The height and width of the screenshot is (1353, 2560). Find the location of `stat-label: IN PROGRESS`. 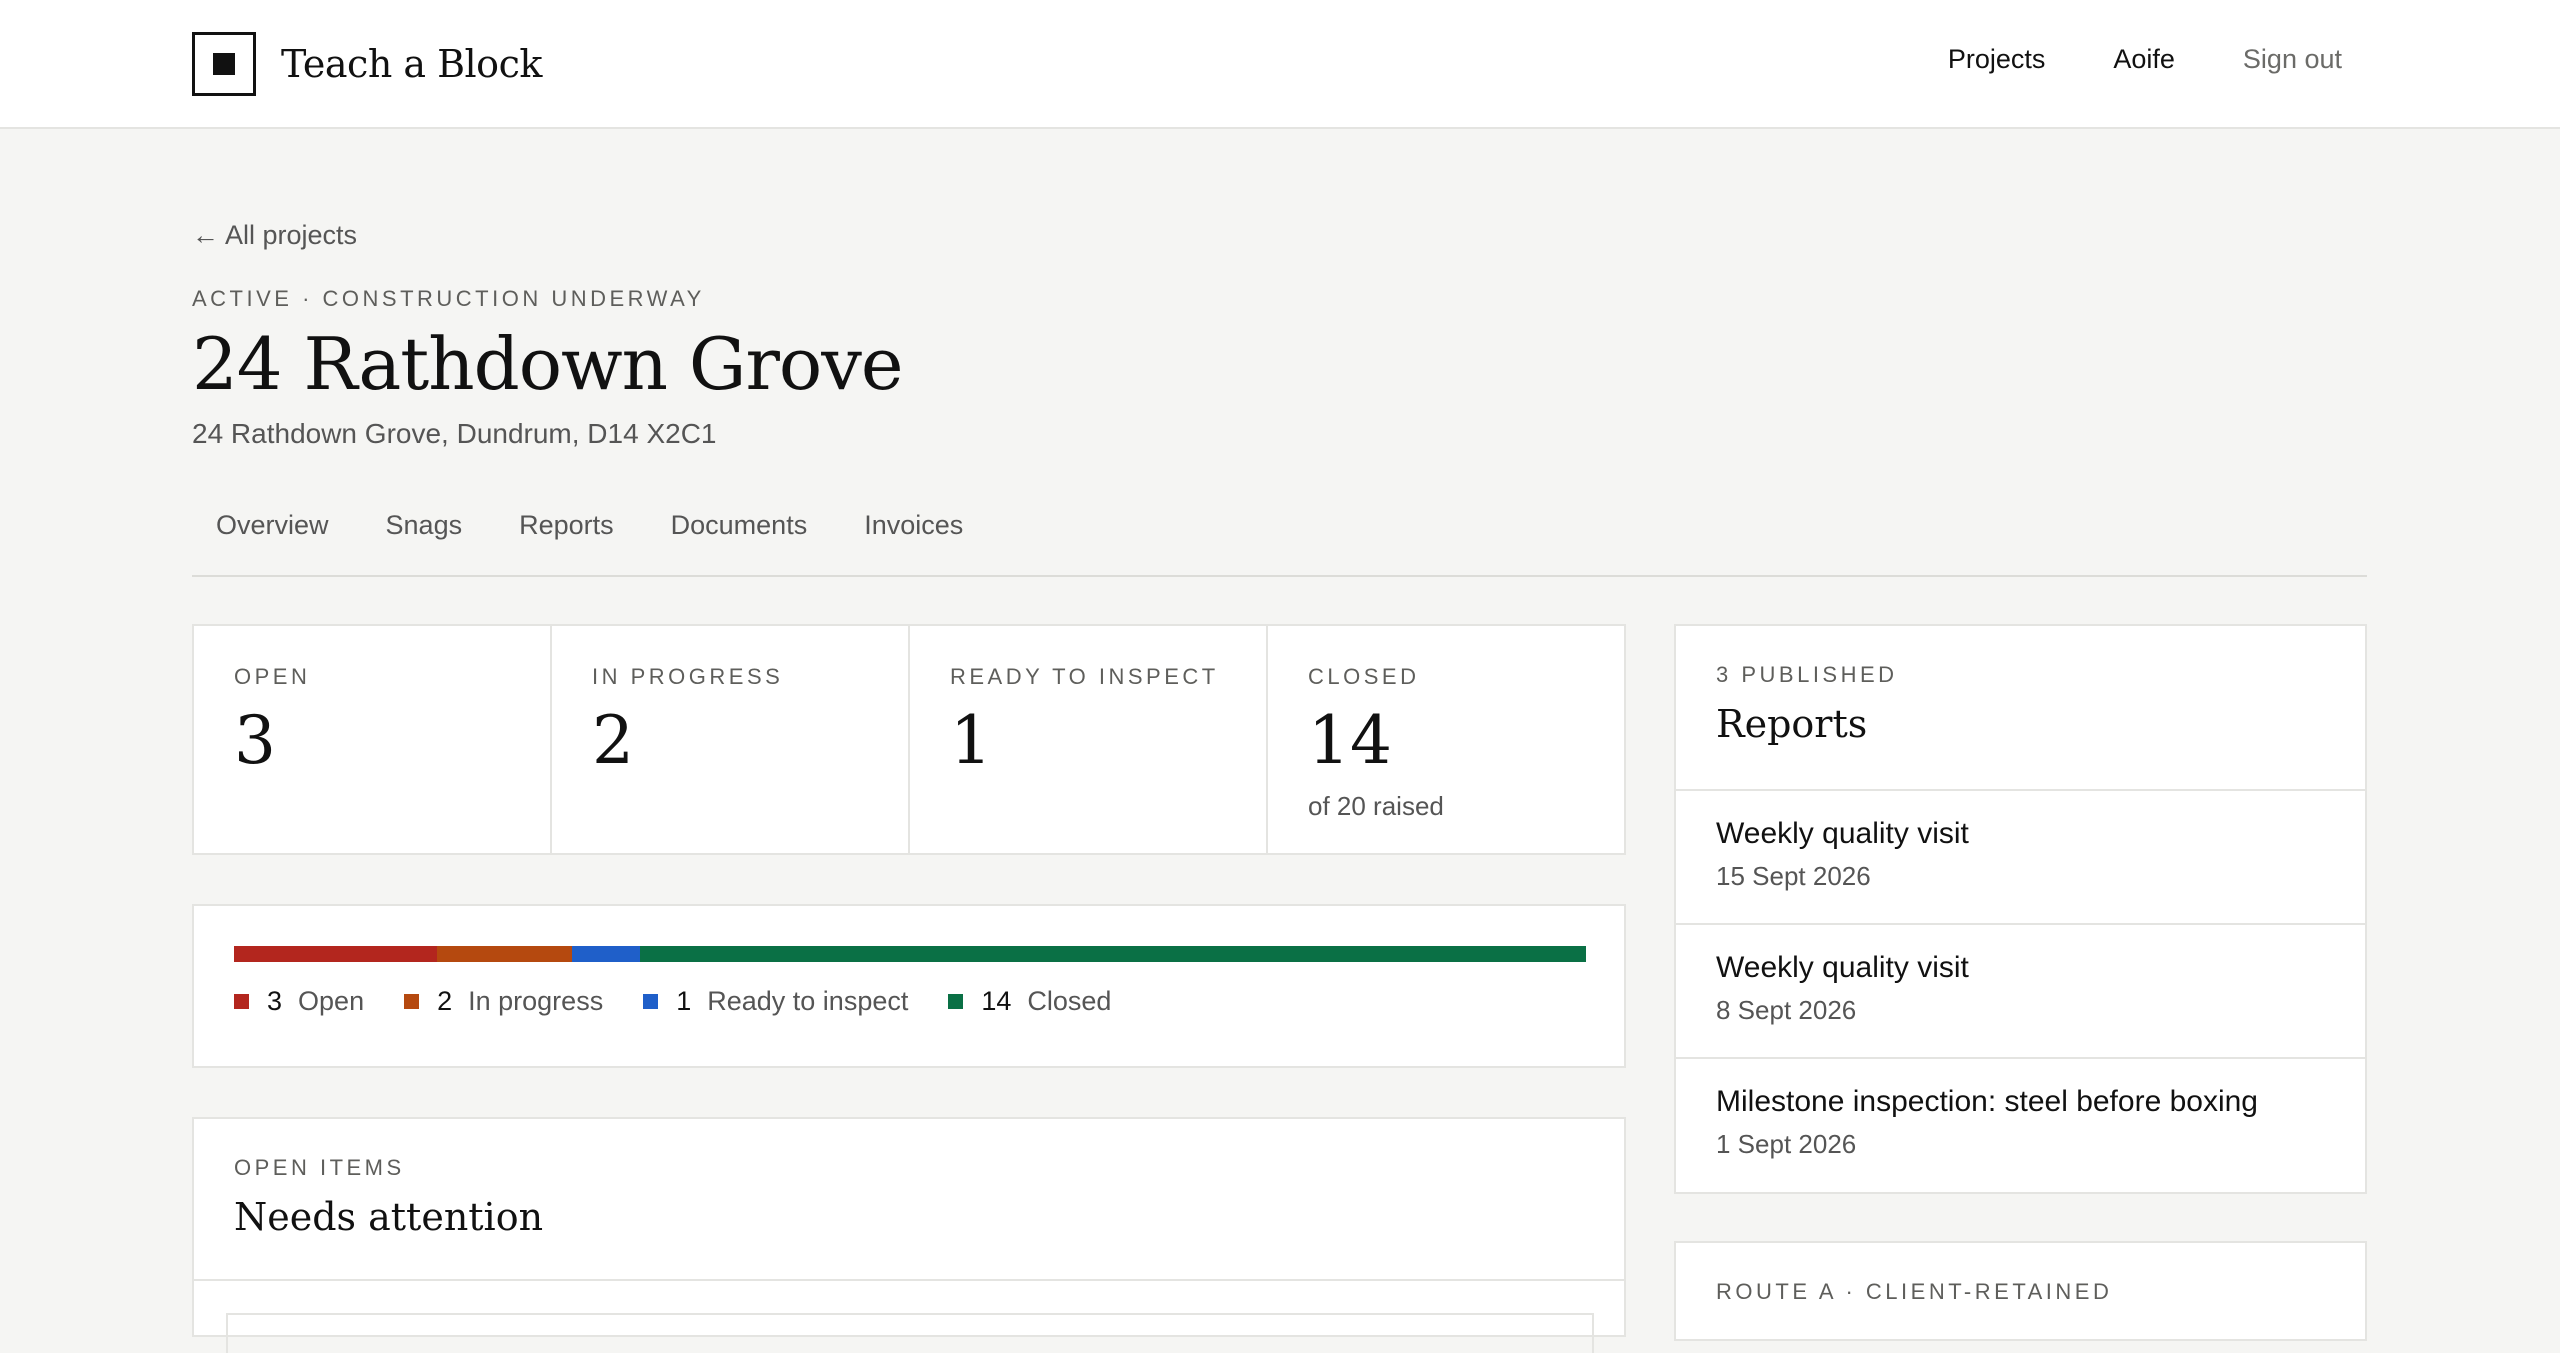

stat-label: IN PROGRESS is located at coordinates (688, 676).